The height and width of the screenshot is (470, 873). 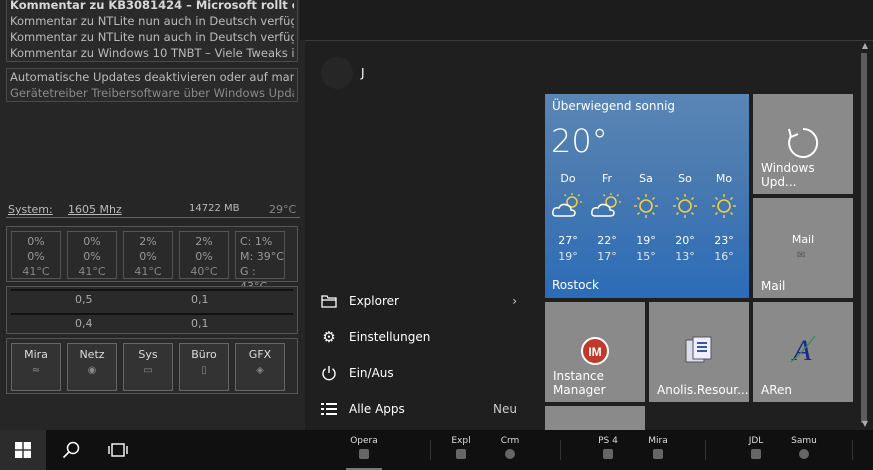 What do you see at coordinates (803, 248) in the screenshot?
I see `mail-tile: Mail ✉ Mail` at bounding box center [803, 248].